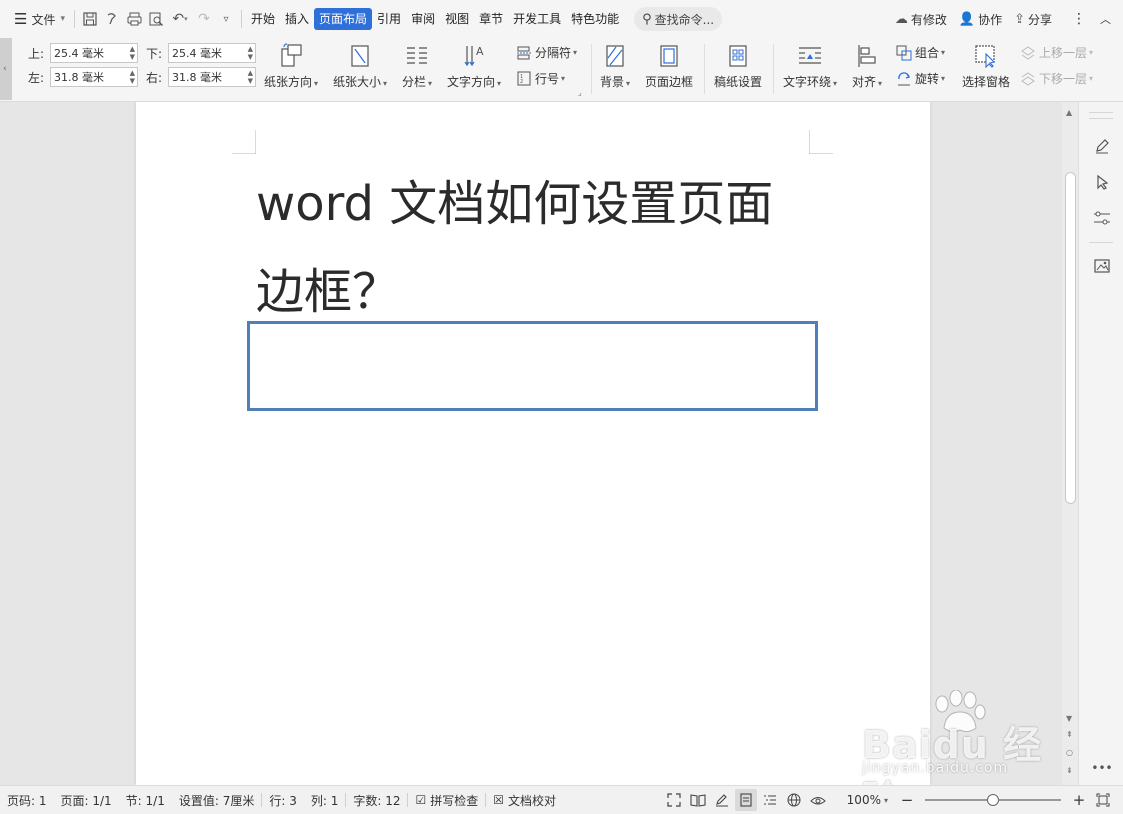  Describe the element at coordinates (745, 800) in the screenshot. I see `page-view-icon` at that location.